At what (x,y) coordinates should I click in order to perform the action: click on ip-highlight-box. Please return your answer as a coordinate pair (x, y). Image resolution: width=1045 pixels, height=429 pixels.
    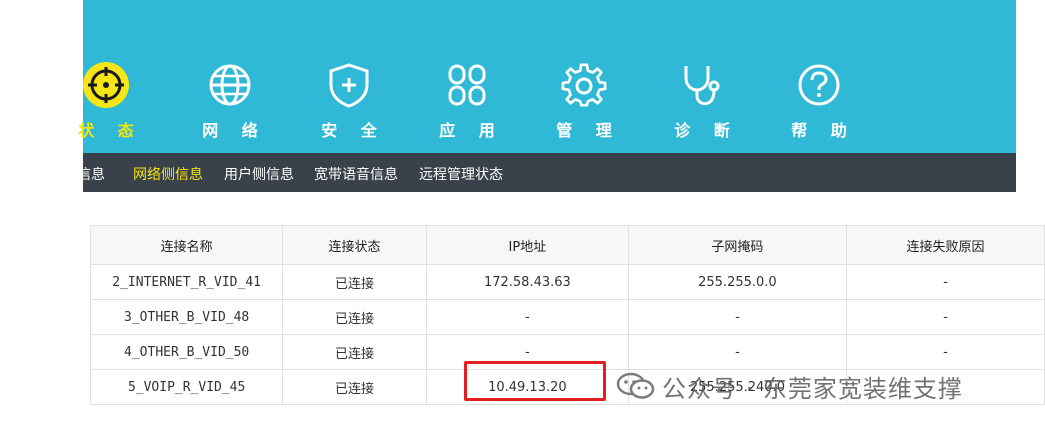
    Looking at the image, I should click on (535, 381).